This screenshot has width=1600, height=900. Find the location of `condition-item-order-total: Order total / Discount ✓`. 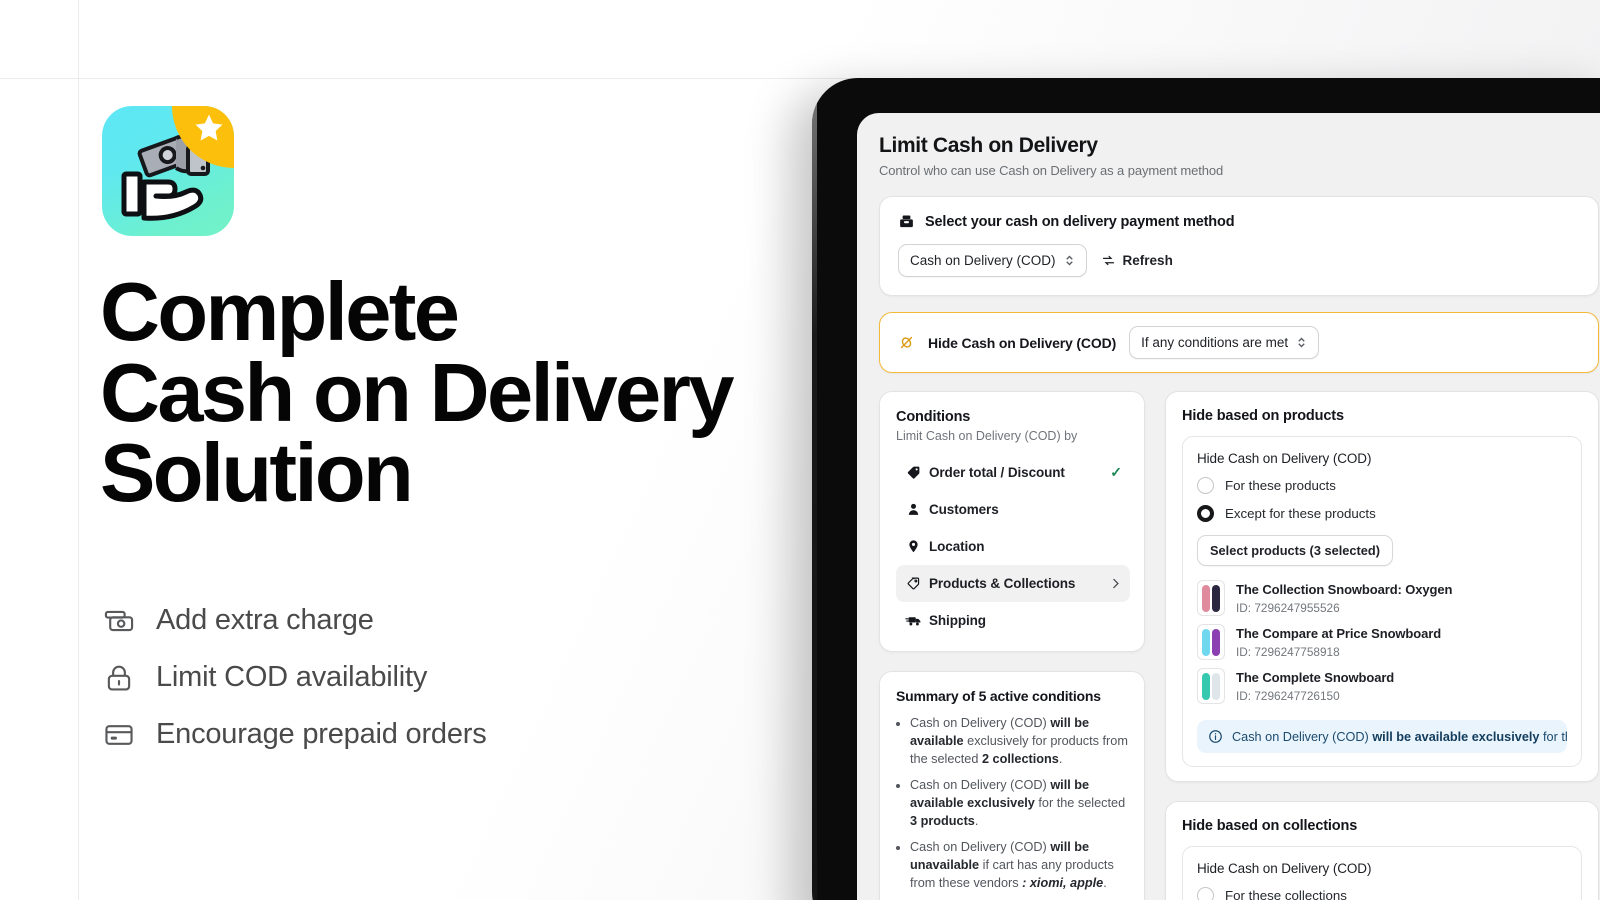

condition-item-order-total: Order total / Discount ✓ is located at coordinates (1013, 472).